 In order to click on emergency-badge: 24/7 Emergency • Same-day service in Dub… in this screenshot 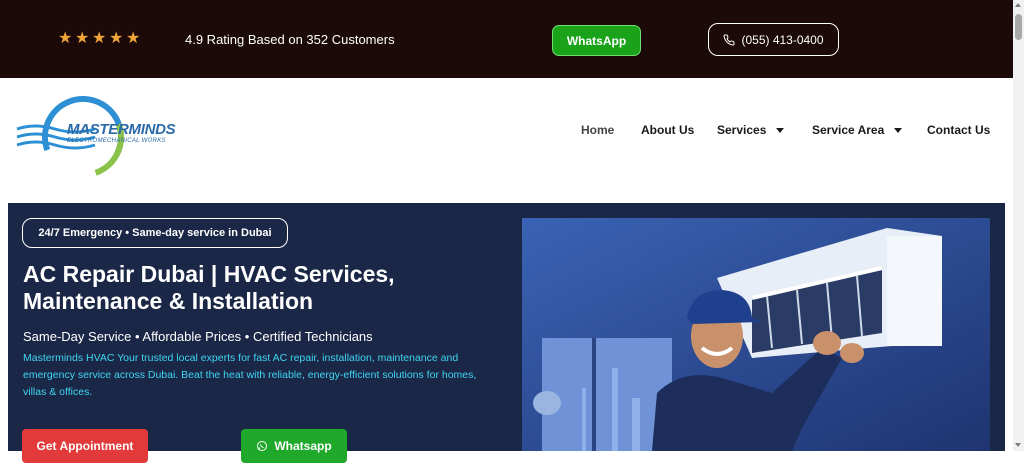, I will do `click(155, 233)`.